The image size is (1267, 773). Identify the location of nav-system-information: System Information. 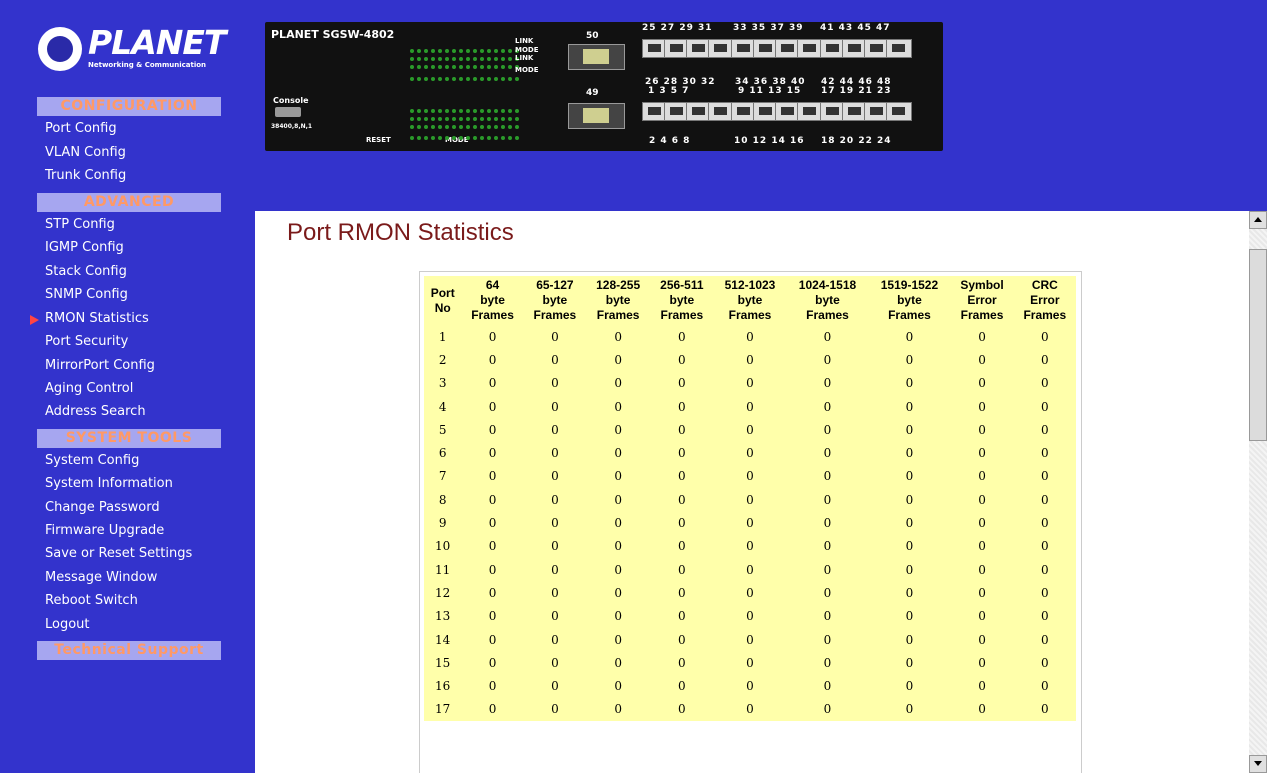
(109, 483).